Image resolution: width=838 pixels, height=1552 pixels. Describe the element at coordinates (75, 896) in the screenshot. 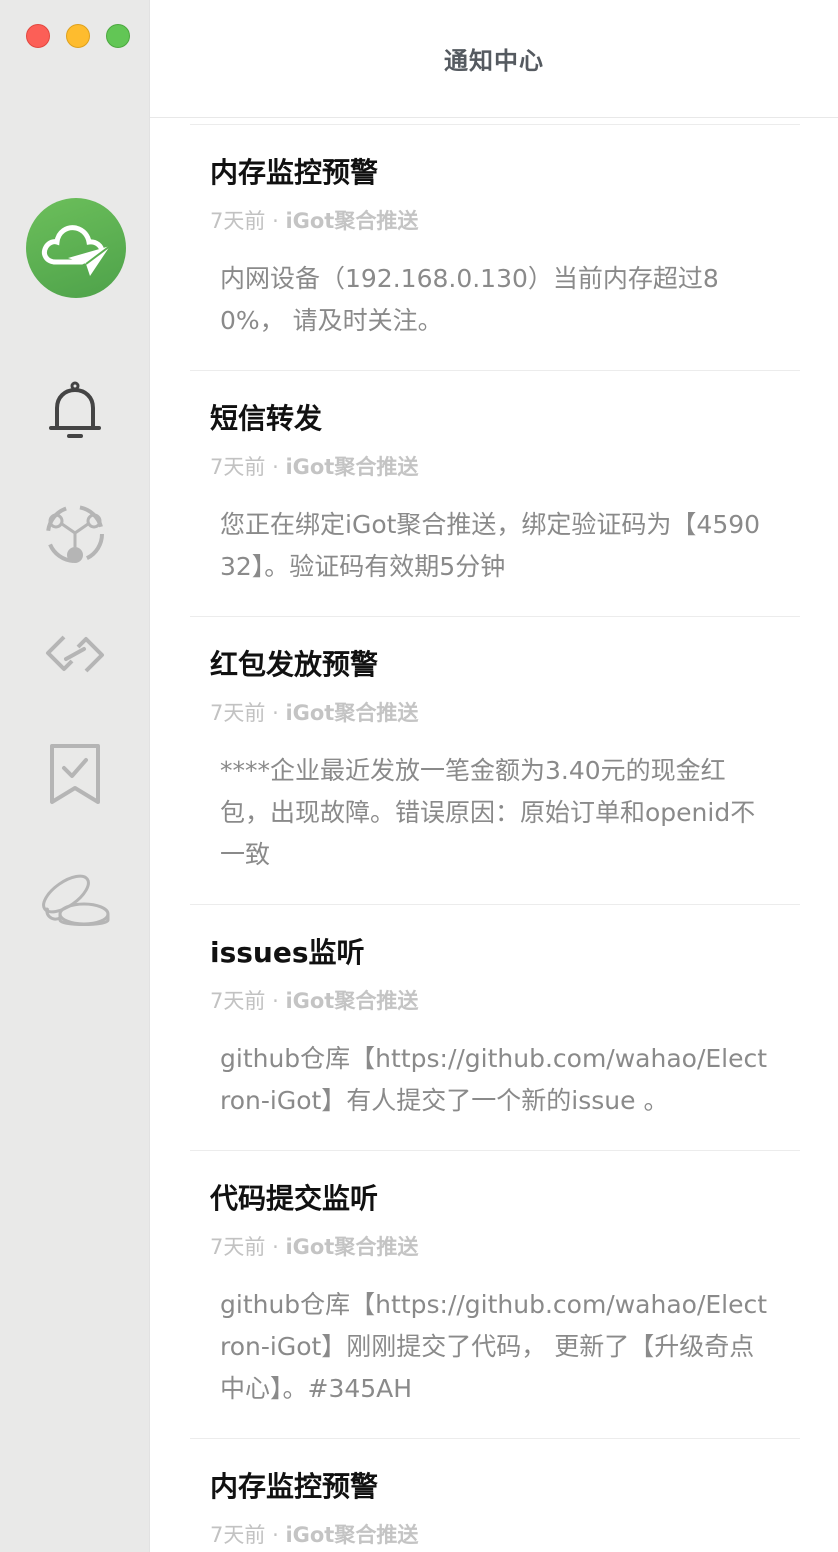

I see `coins-icon` at that location.